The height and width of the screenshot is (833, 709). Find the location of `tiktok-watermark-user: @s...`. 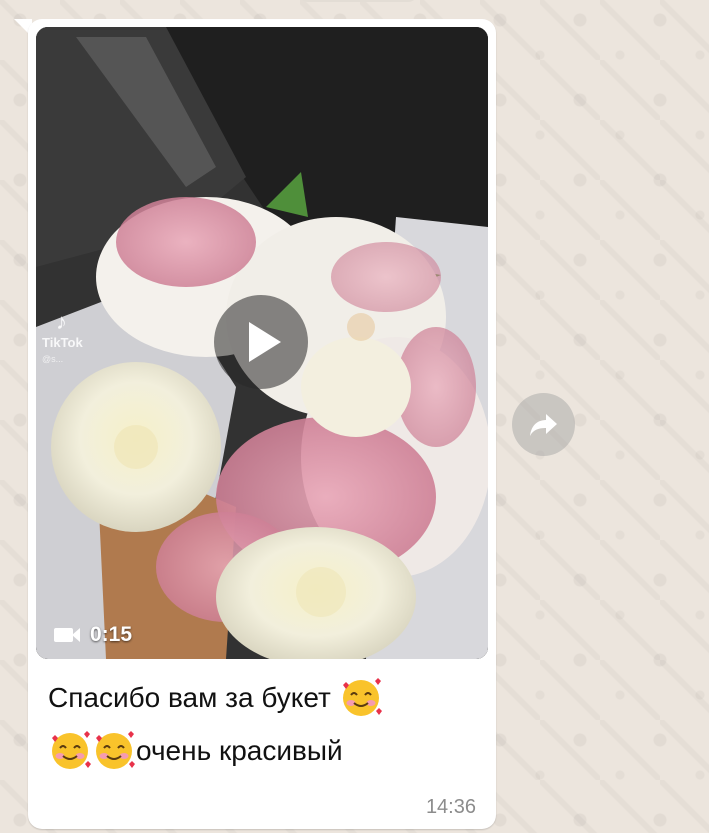

tiktok-watermark-user: @s... is located at coordinates (53, 359).